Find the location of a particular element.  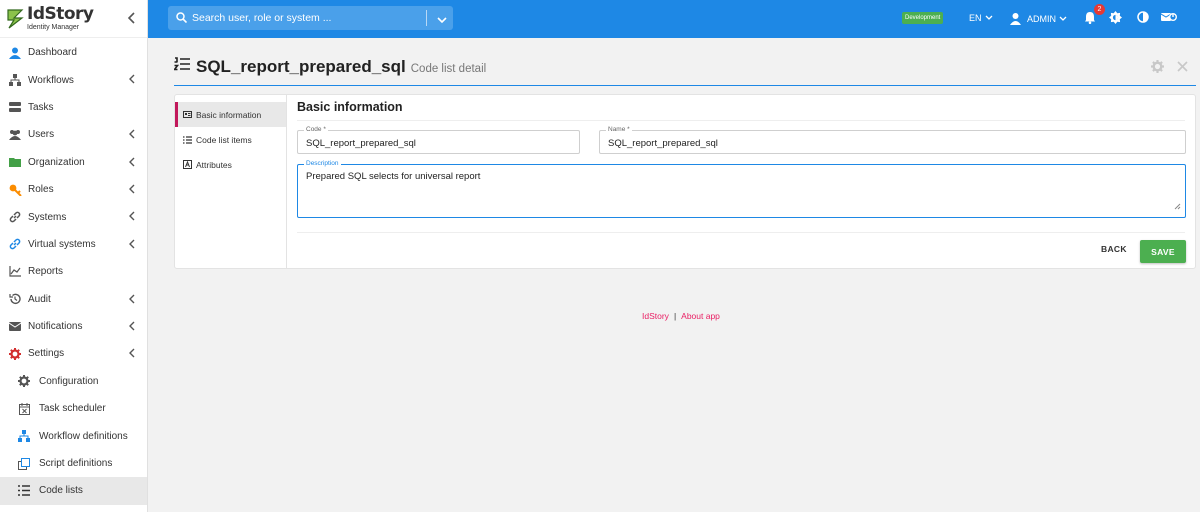

logo-icon is located at coordinates (15, 19).